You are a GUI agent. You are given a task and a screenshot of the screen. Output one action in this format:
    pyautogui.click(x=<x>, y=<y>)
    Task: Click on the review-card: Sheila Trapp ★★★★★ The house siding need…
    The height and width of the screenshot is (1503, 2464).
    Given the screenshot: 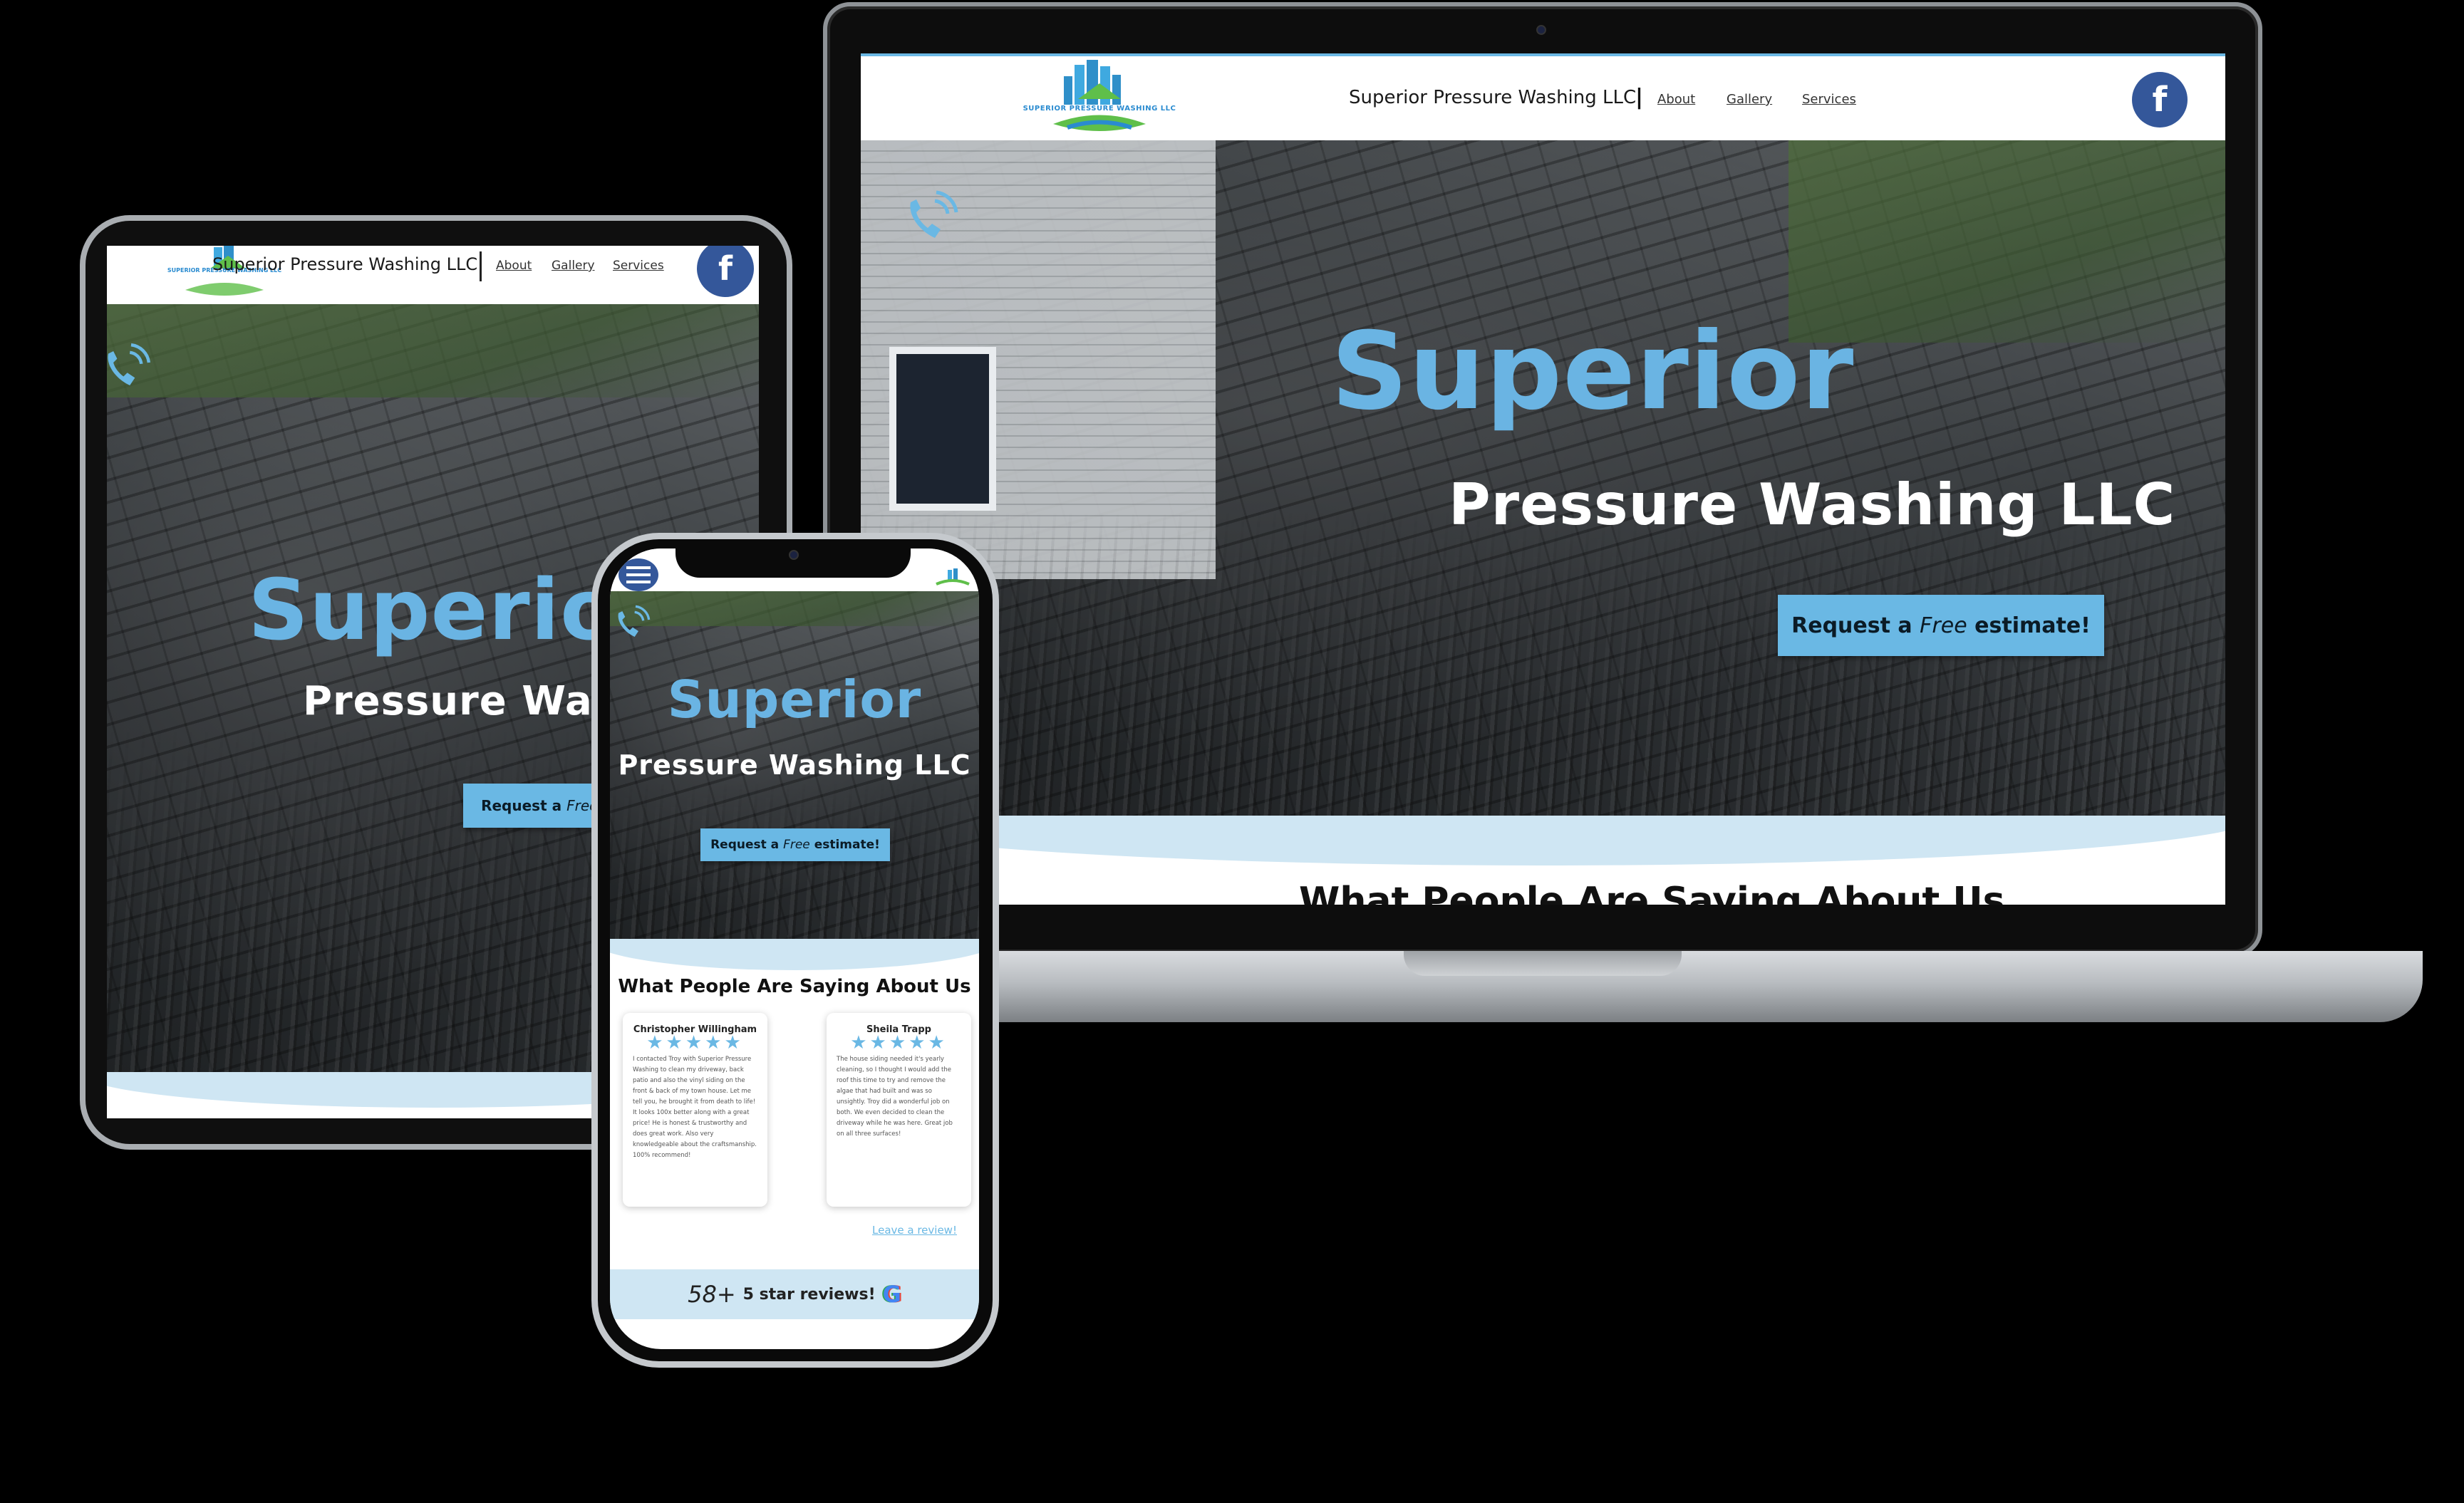 What is the action you would take?
    pyautogui.click(x=899, y=1110)
    